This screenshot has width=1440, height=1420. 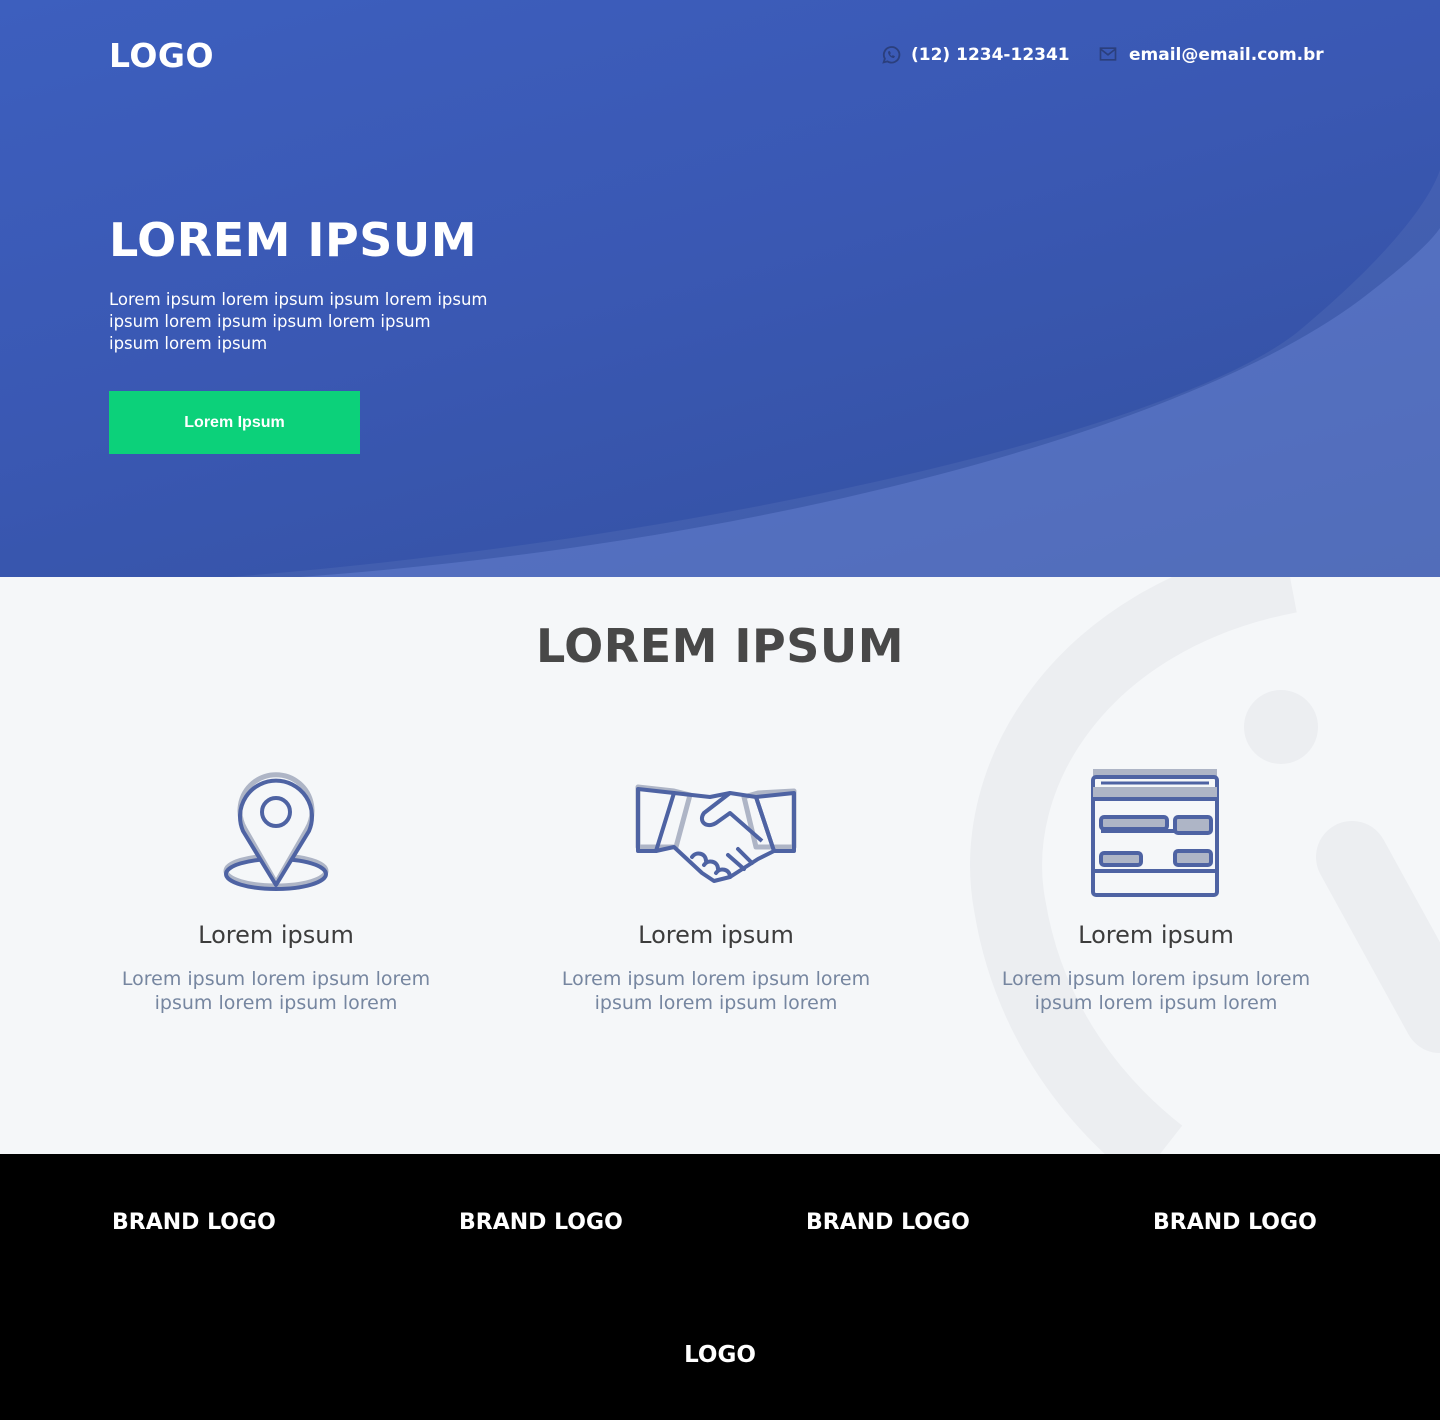 What do you see at coordinates (188, 343) in the screenshot?
I see `hero-text-line: ipsum lorem ipsum` at bounding box center [188, 343].